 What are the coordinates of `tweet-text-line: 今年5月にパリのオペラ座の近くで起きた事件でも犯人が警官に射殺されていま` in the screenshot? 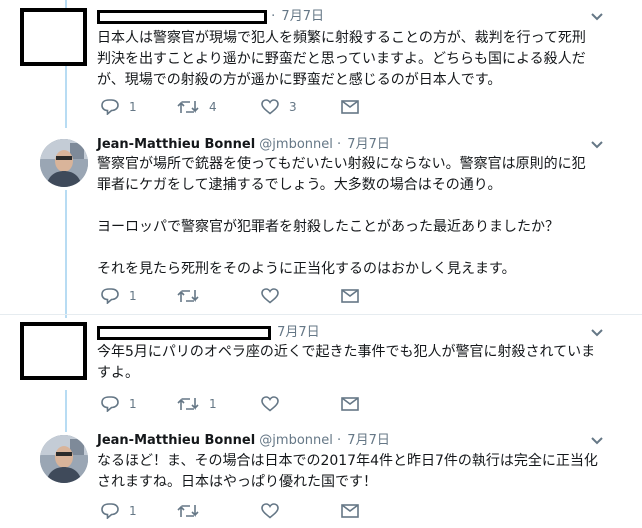 It's located at (346, 352).